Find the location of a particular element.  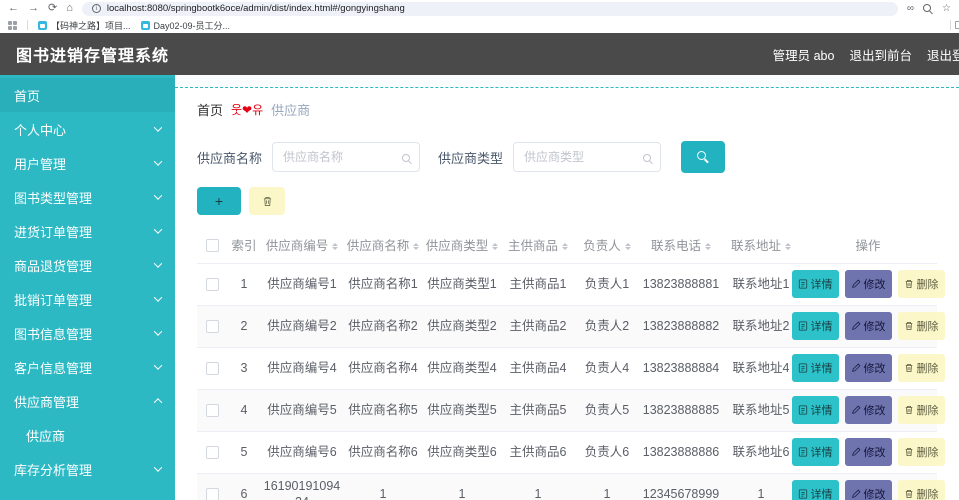

column-header: 负责人 is located at coordinates (607, 245).